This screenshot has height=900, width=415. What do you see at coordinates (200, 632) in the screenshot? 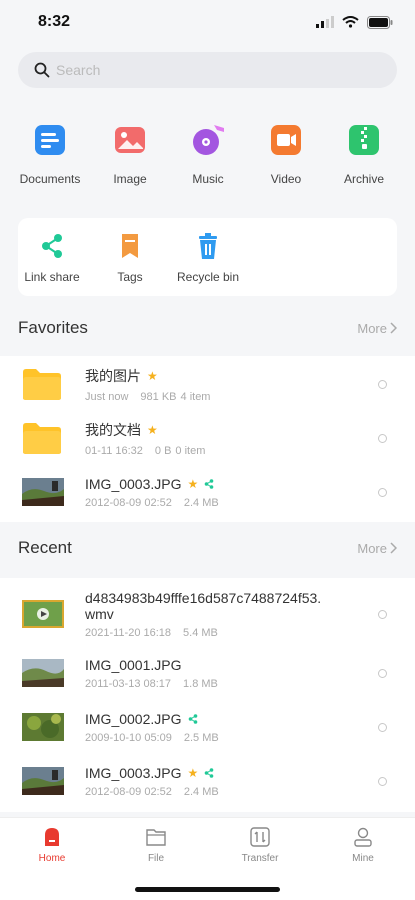
I see `file-size: 5.4 MB` at bounding box center [200, 632].